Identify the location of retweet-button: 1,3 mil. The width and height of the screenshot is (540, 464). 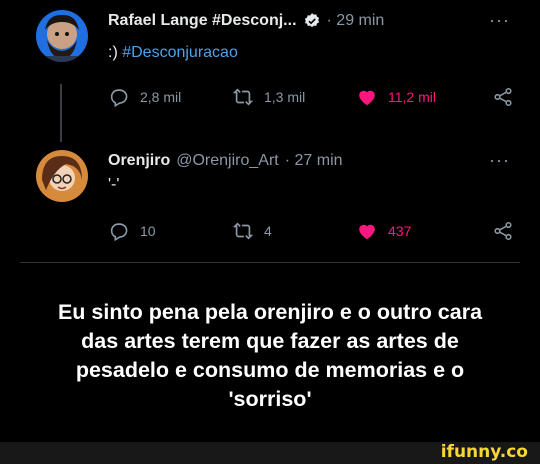
(268, 97).